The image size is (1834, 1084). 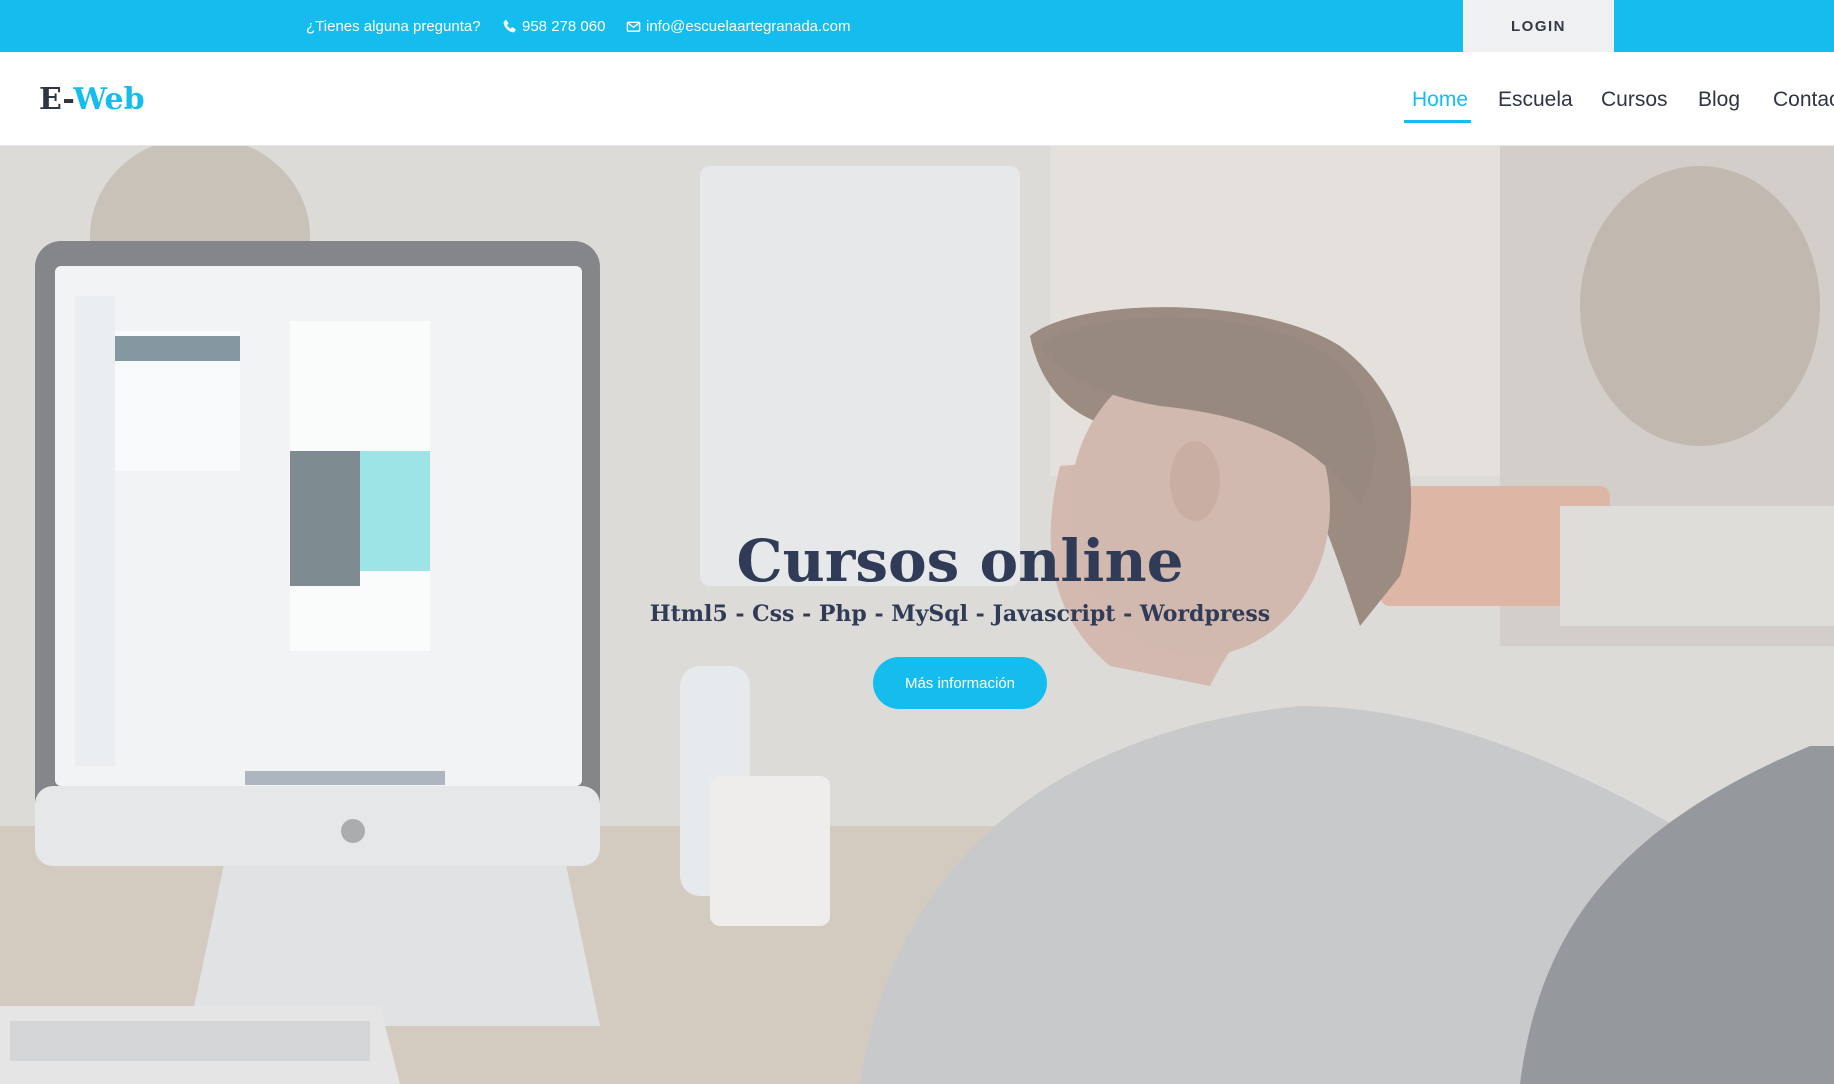 What do you see at coordinates (509, 25) in the screenshot?
I see `phone-icon` at bounding box center [509, 25].